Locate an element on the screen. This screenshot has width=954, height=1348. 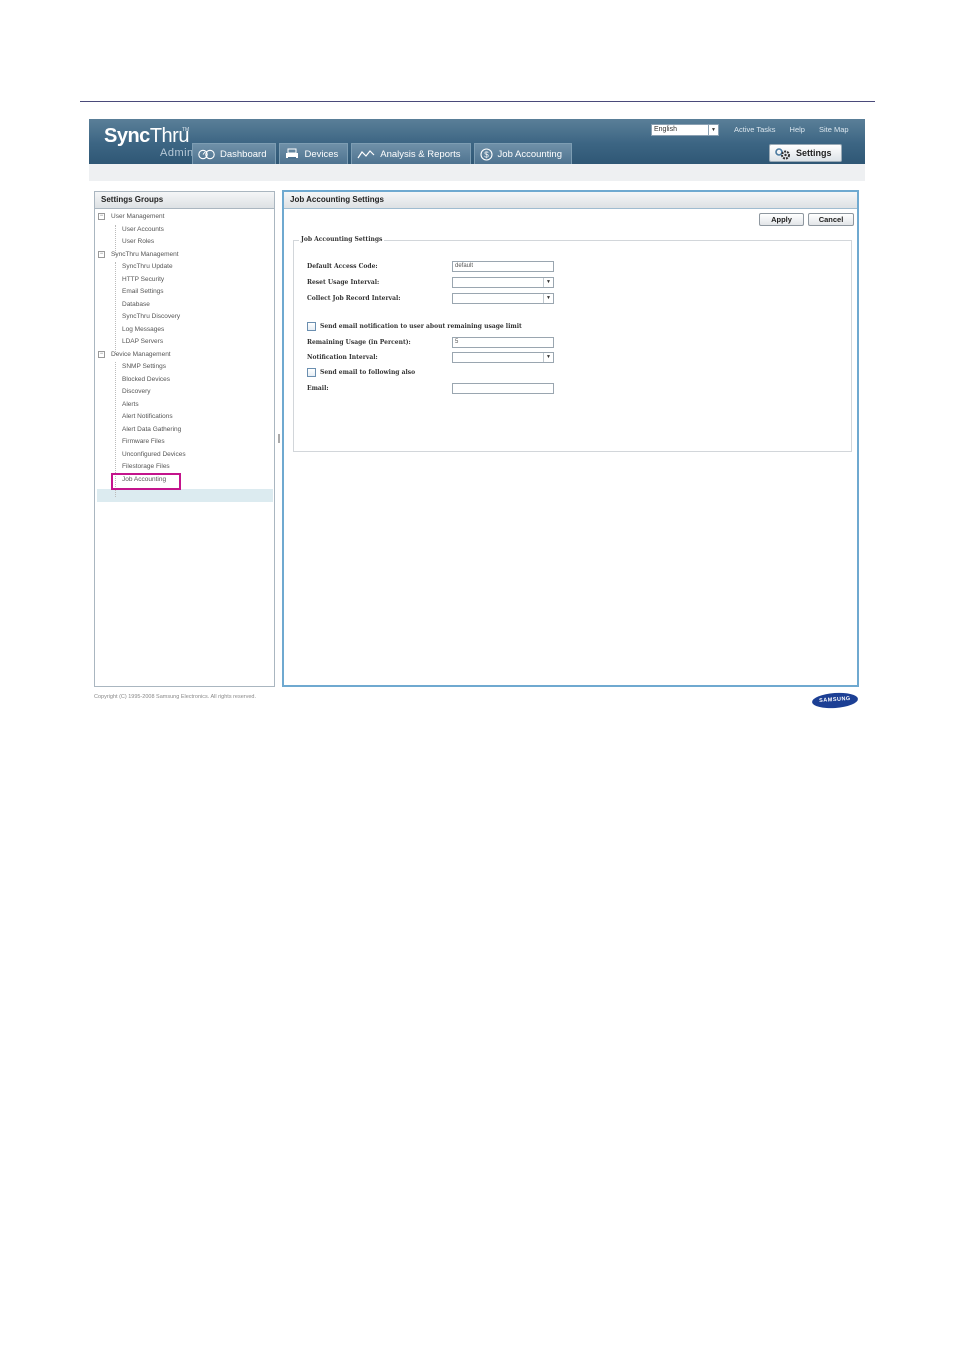
tab-analysis-reports: Analysis & Reports is located at coordinates (411, 153).